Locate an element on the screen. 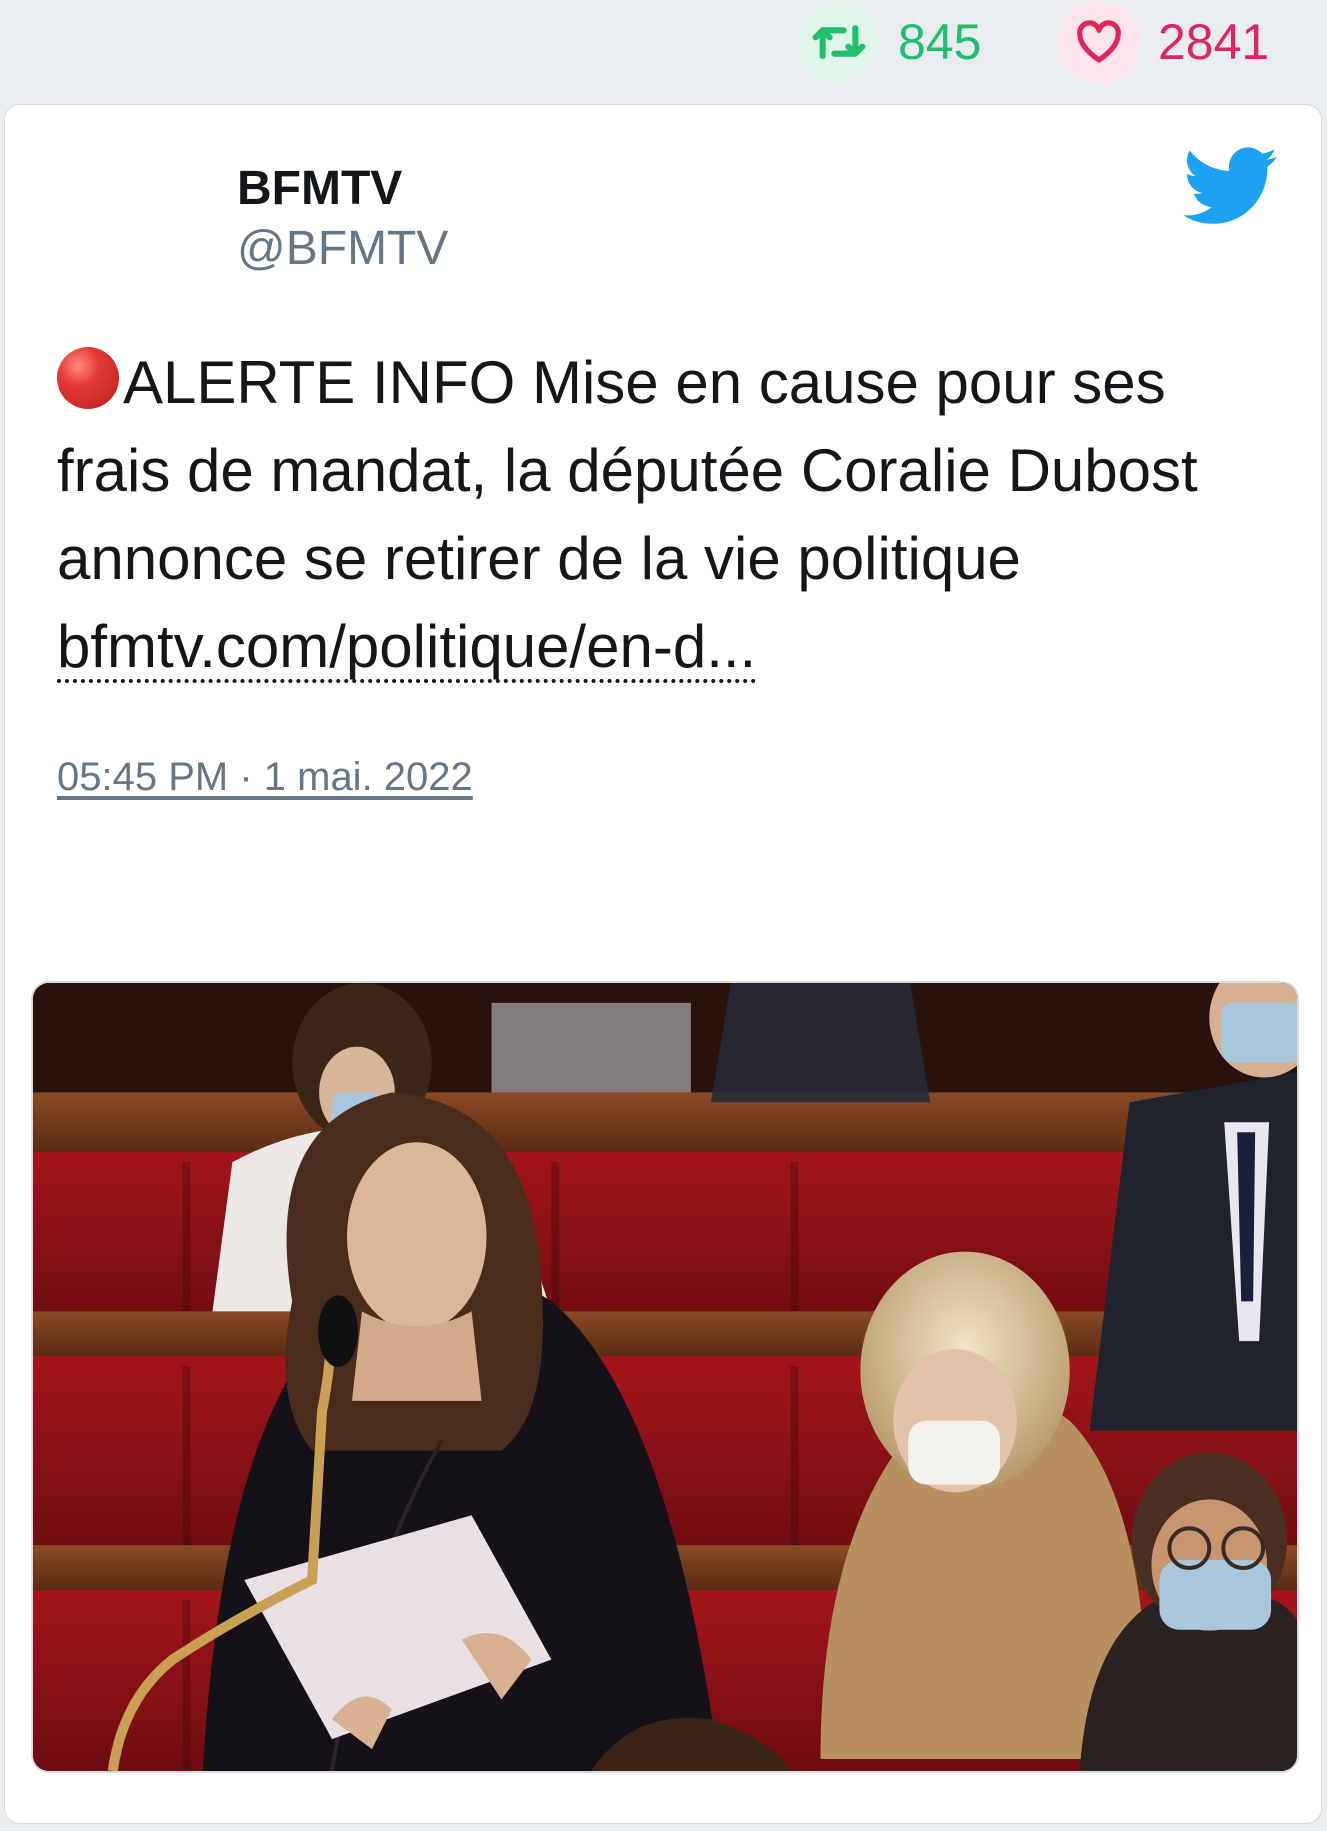 The height and width of the screenshot is (1831, 1327). twitter-bird-icon is located at coordinates (1231, 187).